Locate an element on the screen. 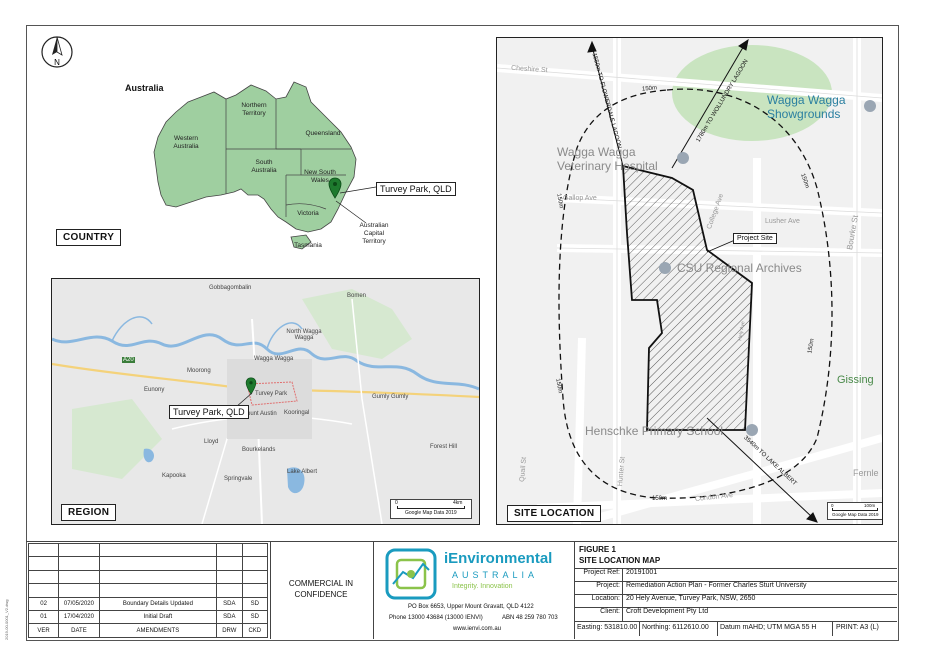 The image size is (928, 656). table-header-row: VER DATE AMENDMENTS DRW CKD is located at coordinates (148, 630).